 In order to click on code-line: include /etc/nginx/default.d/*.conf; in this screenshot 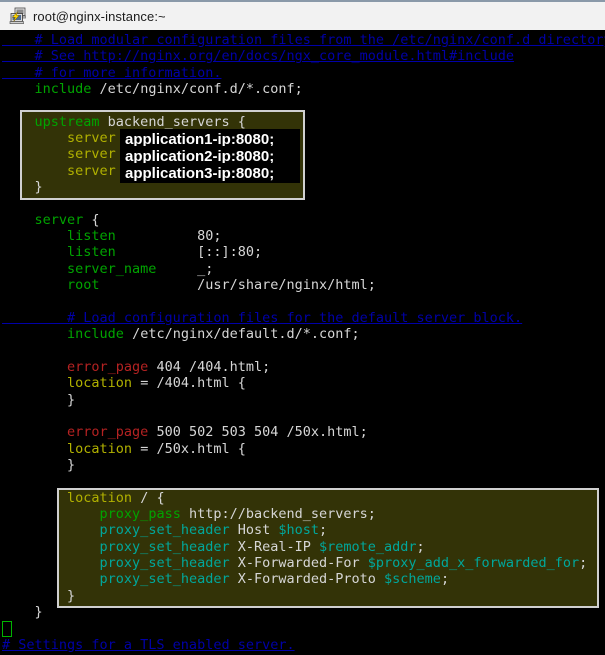, I will do `click(213, 334)`.